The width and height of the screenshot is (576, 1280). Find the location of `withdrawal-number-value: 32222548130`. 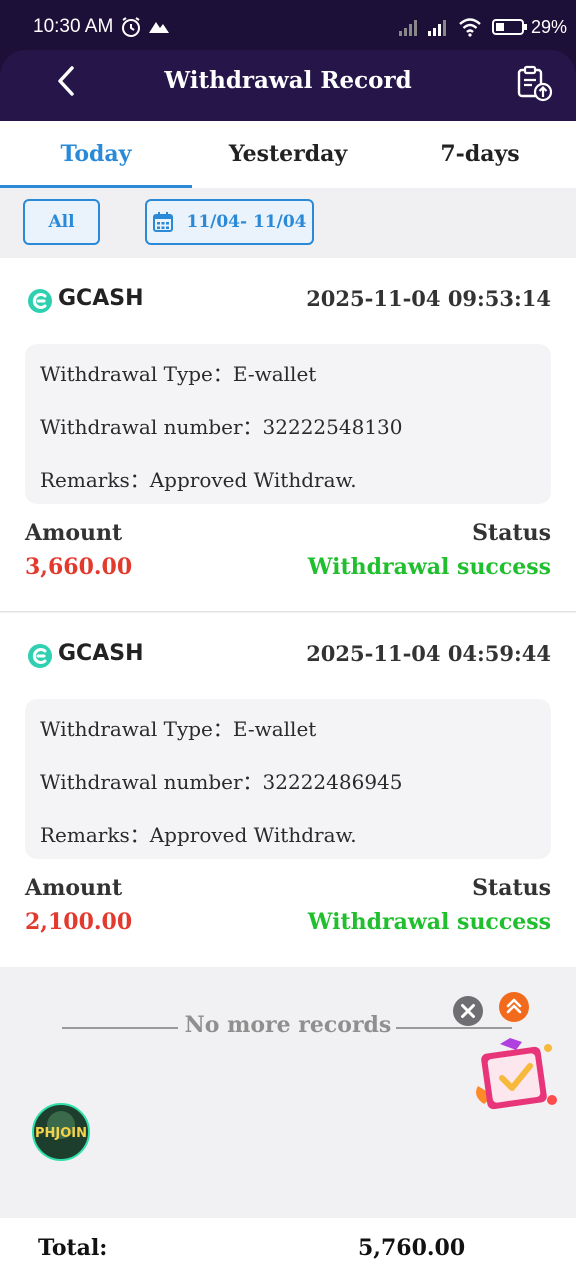

withdrawal-number-value: 32222548130 is located at coordinates (332, 427).